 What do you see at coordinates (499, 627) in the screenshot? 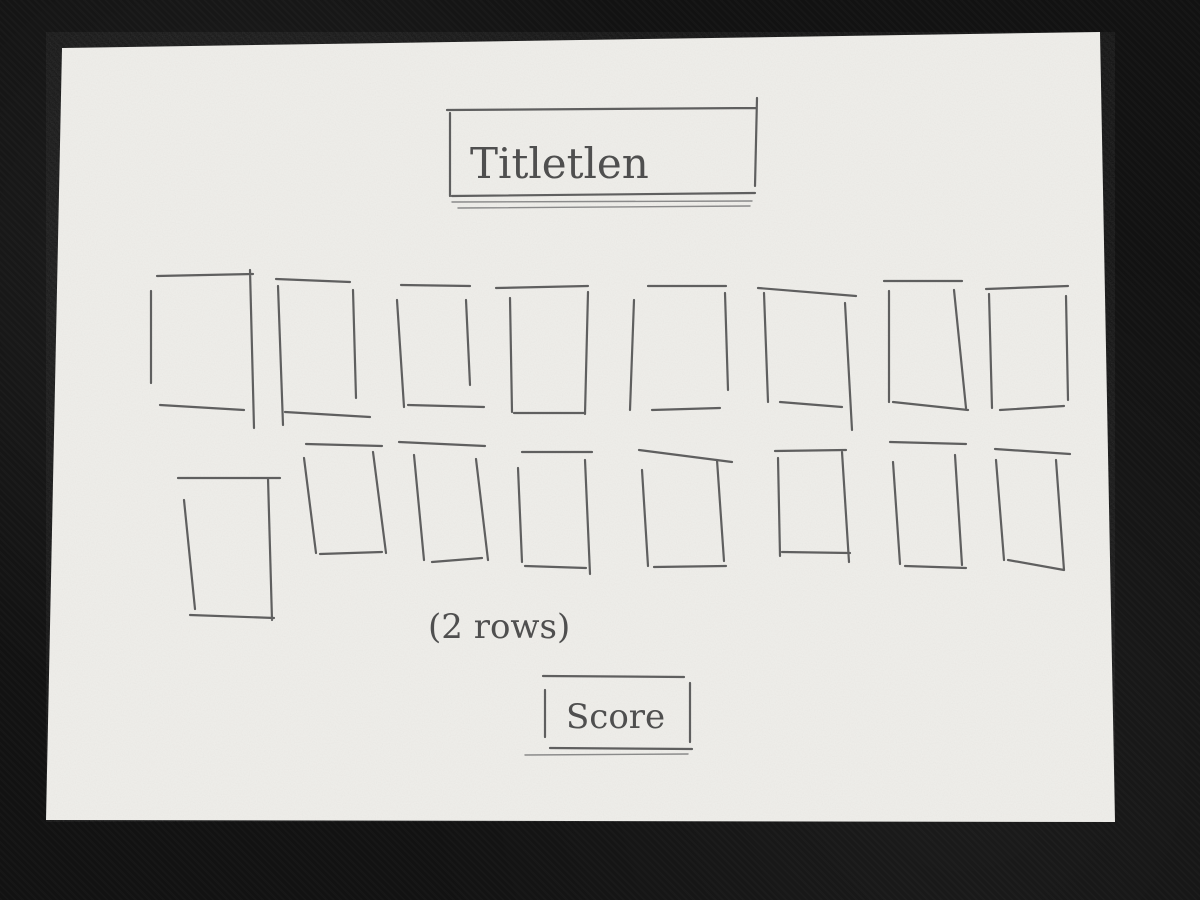
I see `rows-note: (2 rows)` at bounding box center [499, 627].